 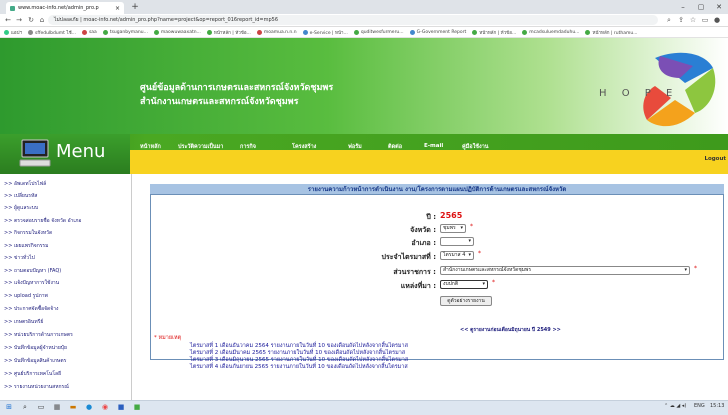 What do you see at coordinates (41, 407) in the screenshot?
I see `task-view-icon: ▭` at bounding box center [41, 407].